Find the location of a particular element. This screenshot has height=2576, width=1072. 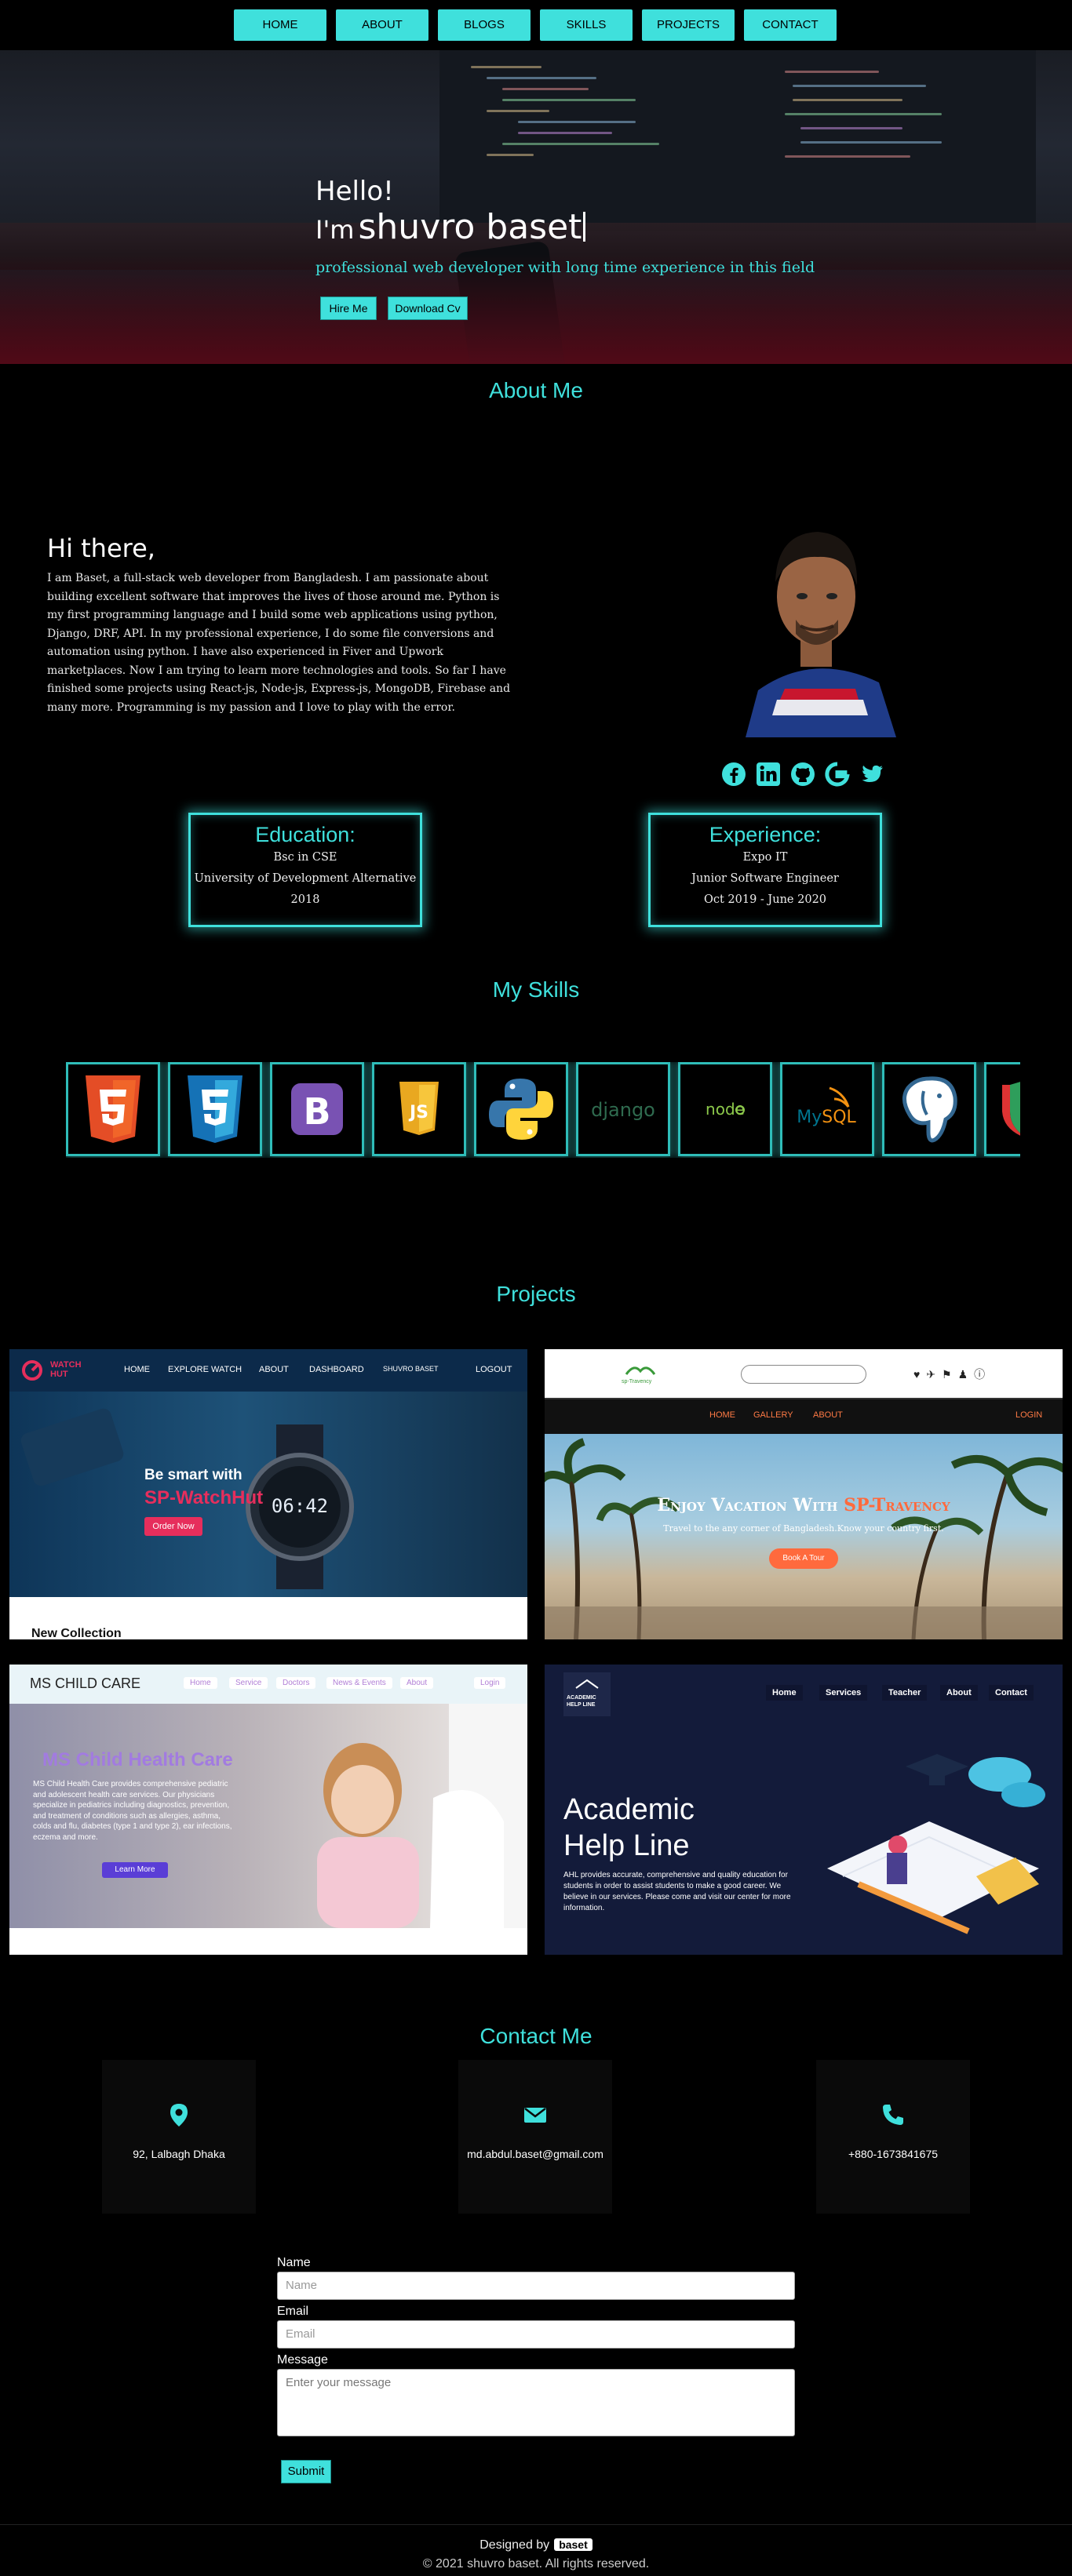

submit-button: Submit is located at coordinates (306, 2471).